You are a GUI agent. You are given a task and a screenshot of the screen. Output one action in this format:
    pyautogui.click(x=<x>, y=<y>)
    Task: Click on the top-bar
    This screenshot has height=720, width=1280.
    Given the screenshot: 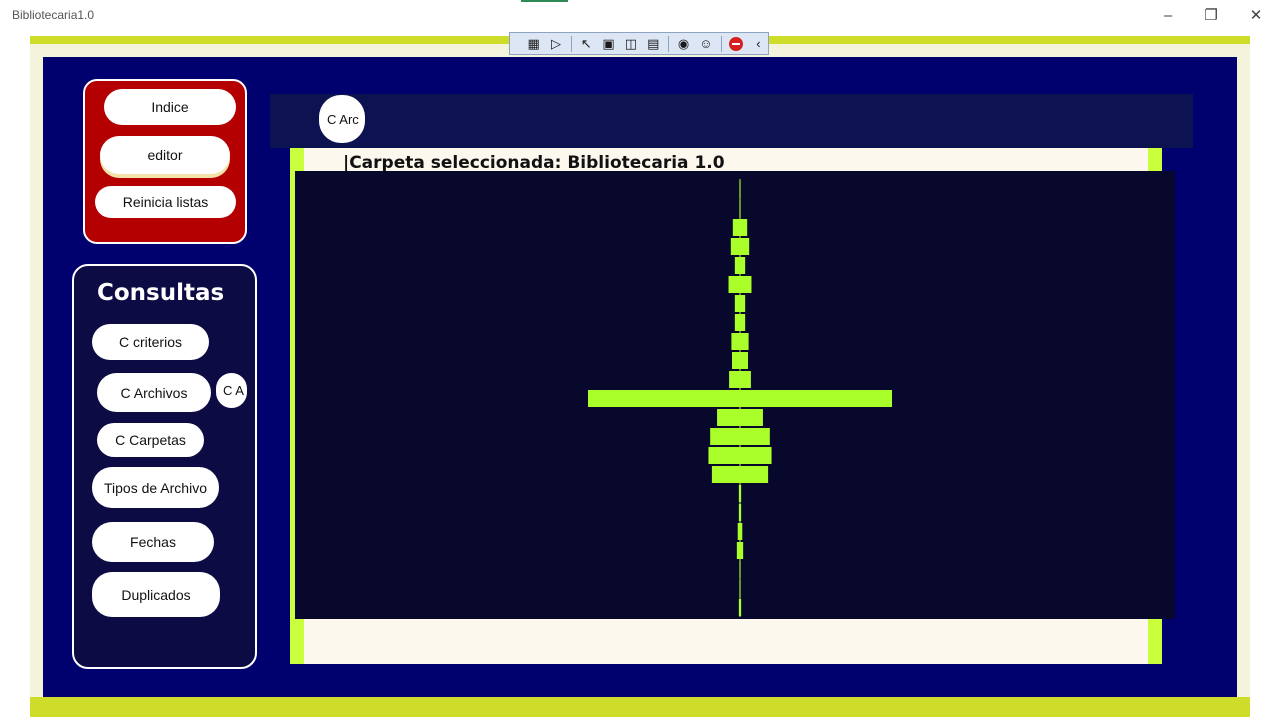 What is the action you would take?
    pyautogui.click(x=731, y=121)
    